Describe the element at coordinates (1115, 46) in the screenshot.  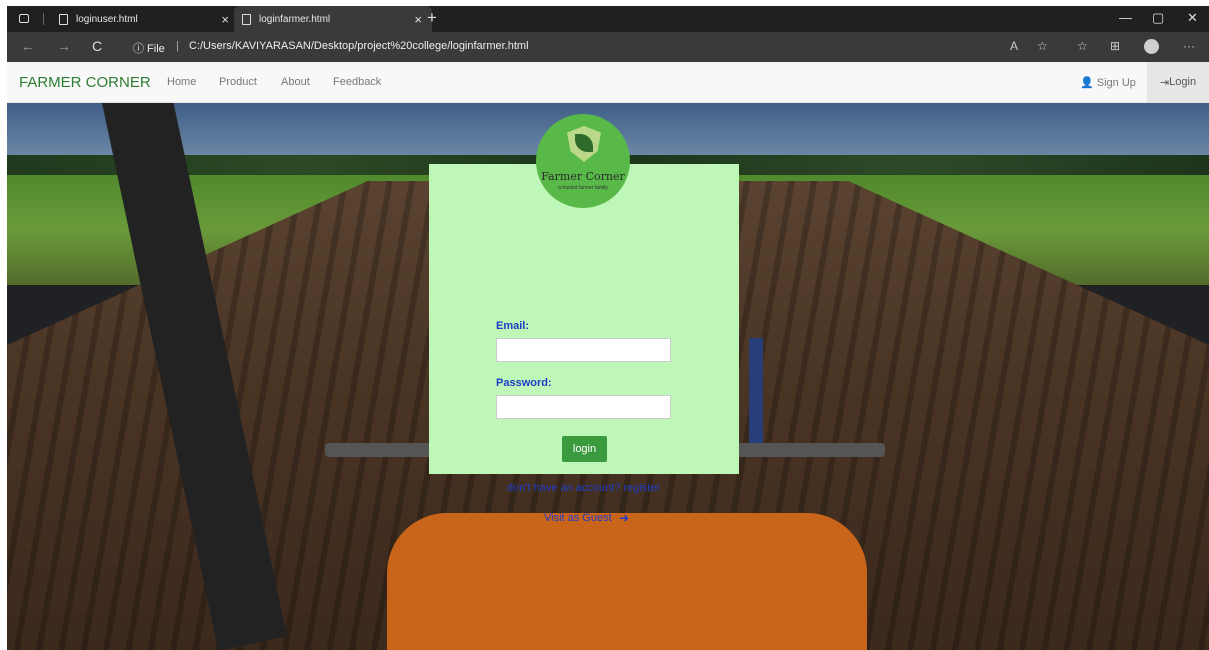
I see `collections-icon: ⊞` at that location.